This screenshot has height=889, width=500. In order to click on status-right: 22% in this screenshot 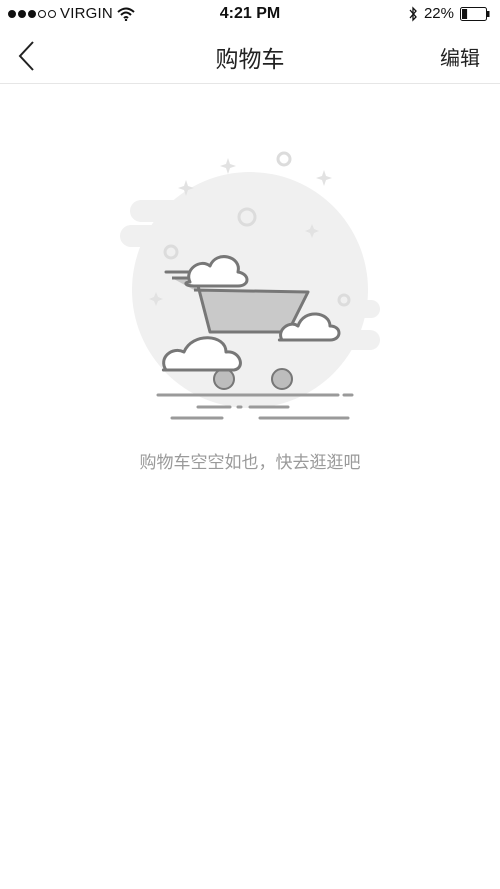, I will do `click(449, 13)`.